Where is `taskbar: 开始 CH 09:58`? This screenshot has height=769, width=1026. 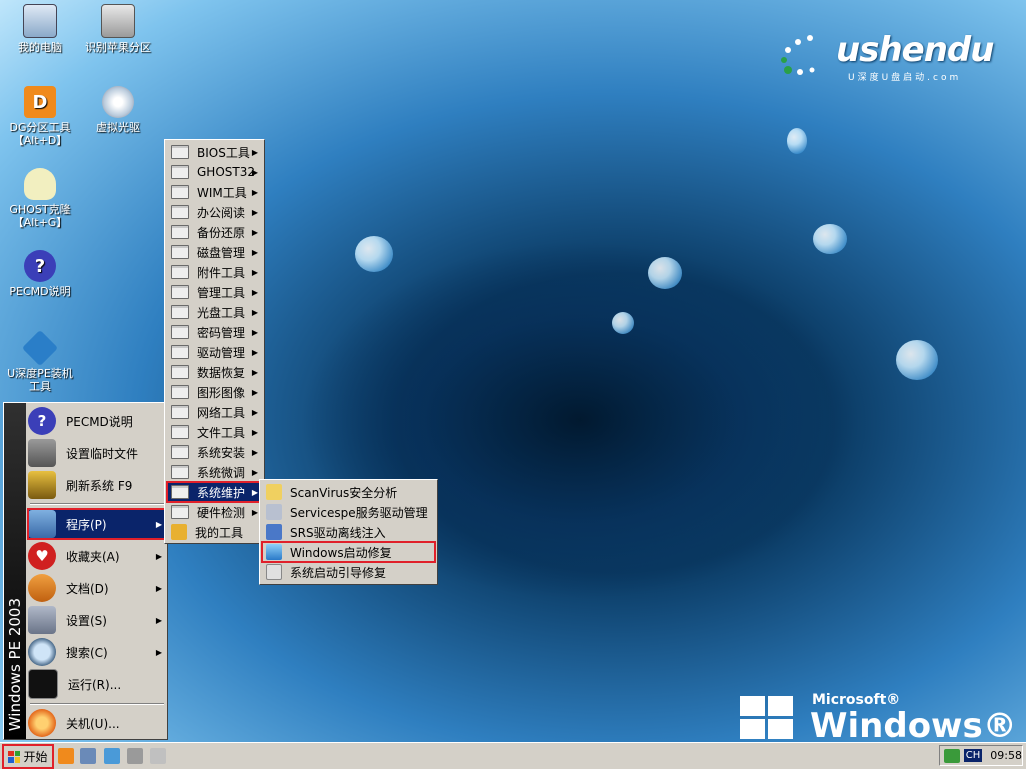 taskbar: 开始 CH 09:58 is located at coordinates (513, 755).